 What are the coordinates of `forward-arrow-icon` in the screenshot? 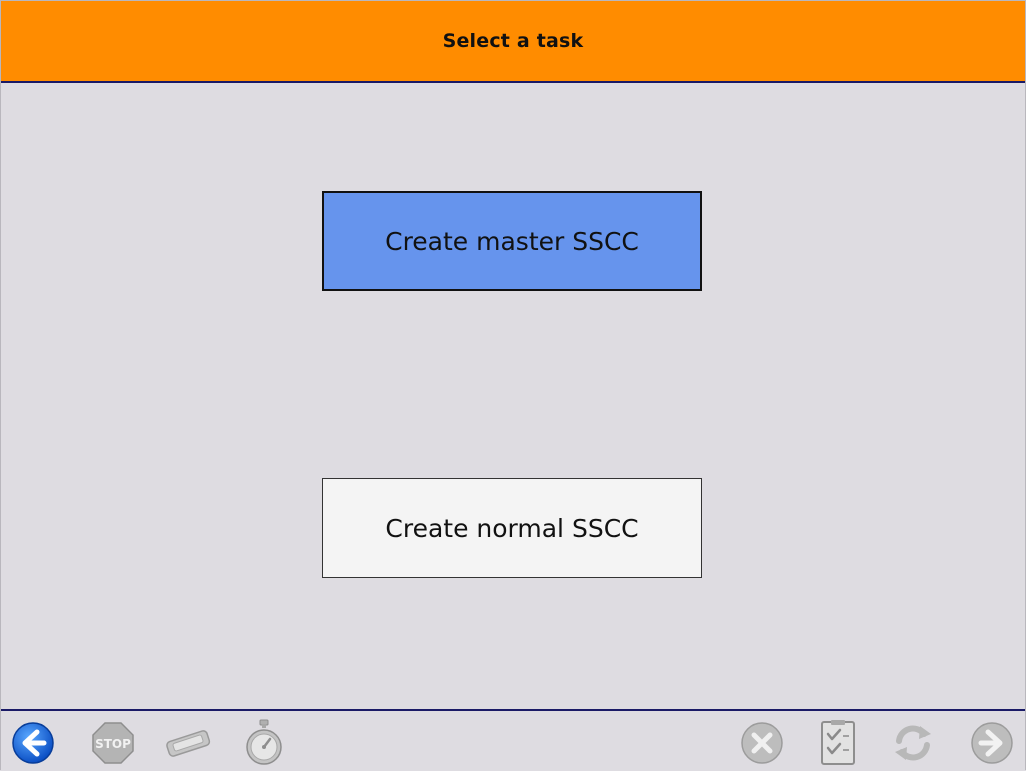 It's located at (992, 743).